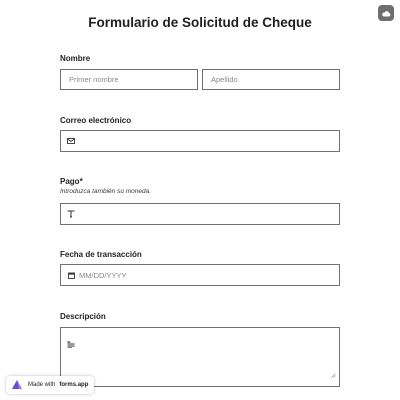 This screenshot has height=400, width=400. I want to click on badge-prefix: Made with, so click(42, 385).